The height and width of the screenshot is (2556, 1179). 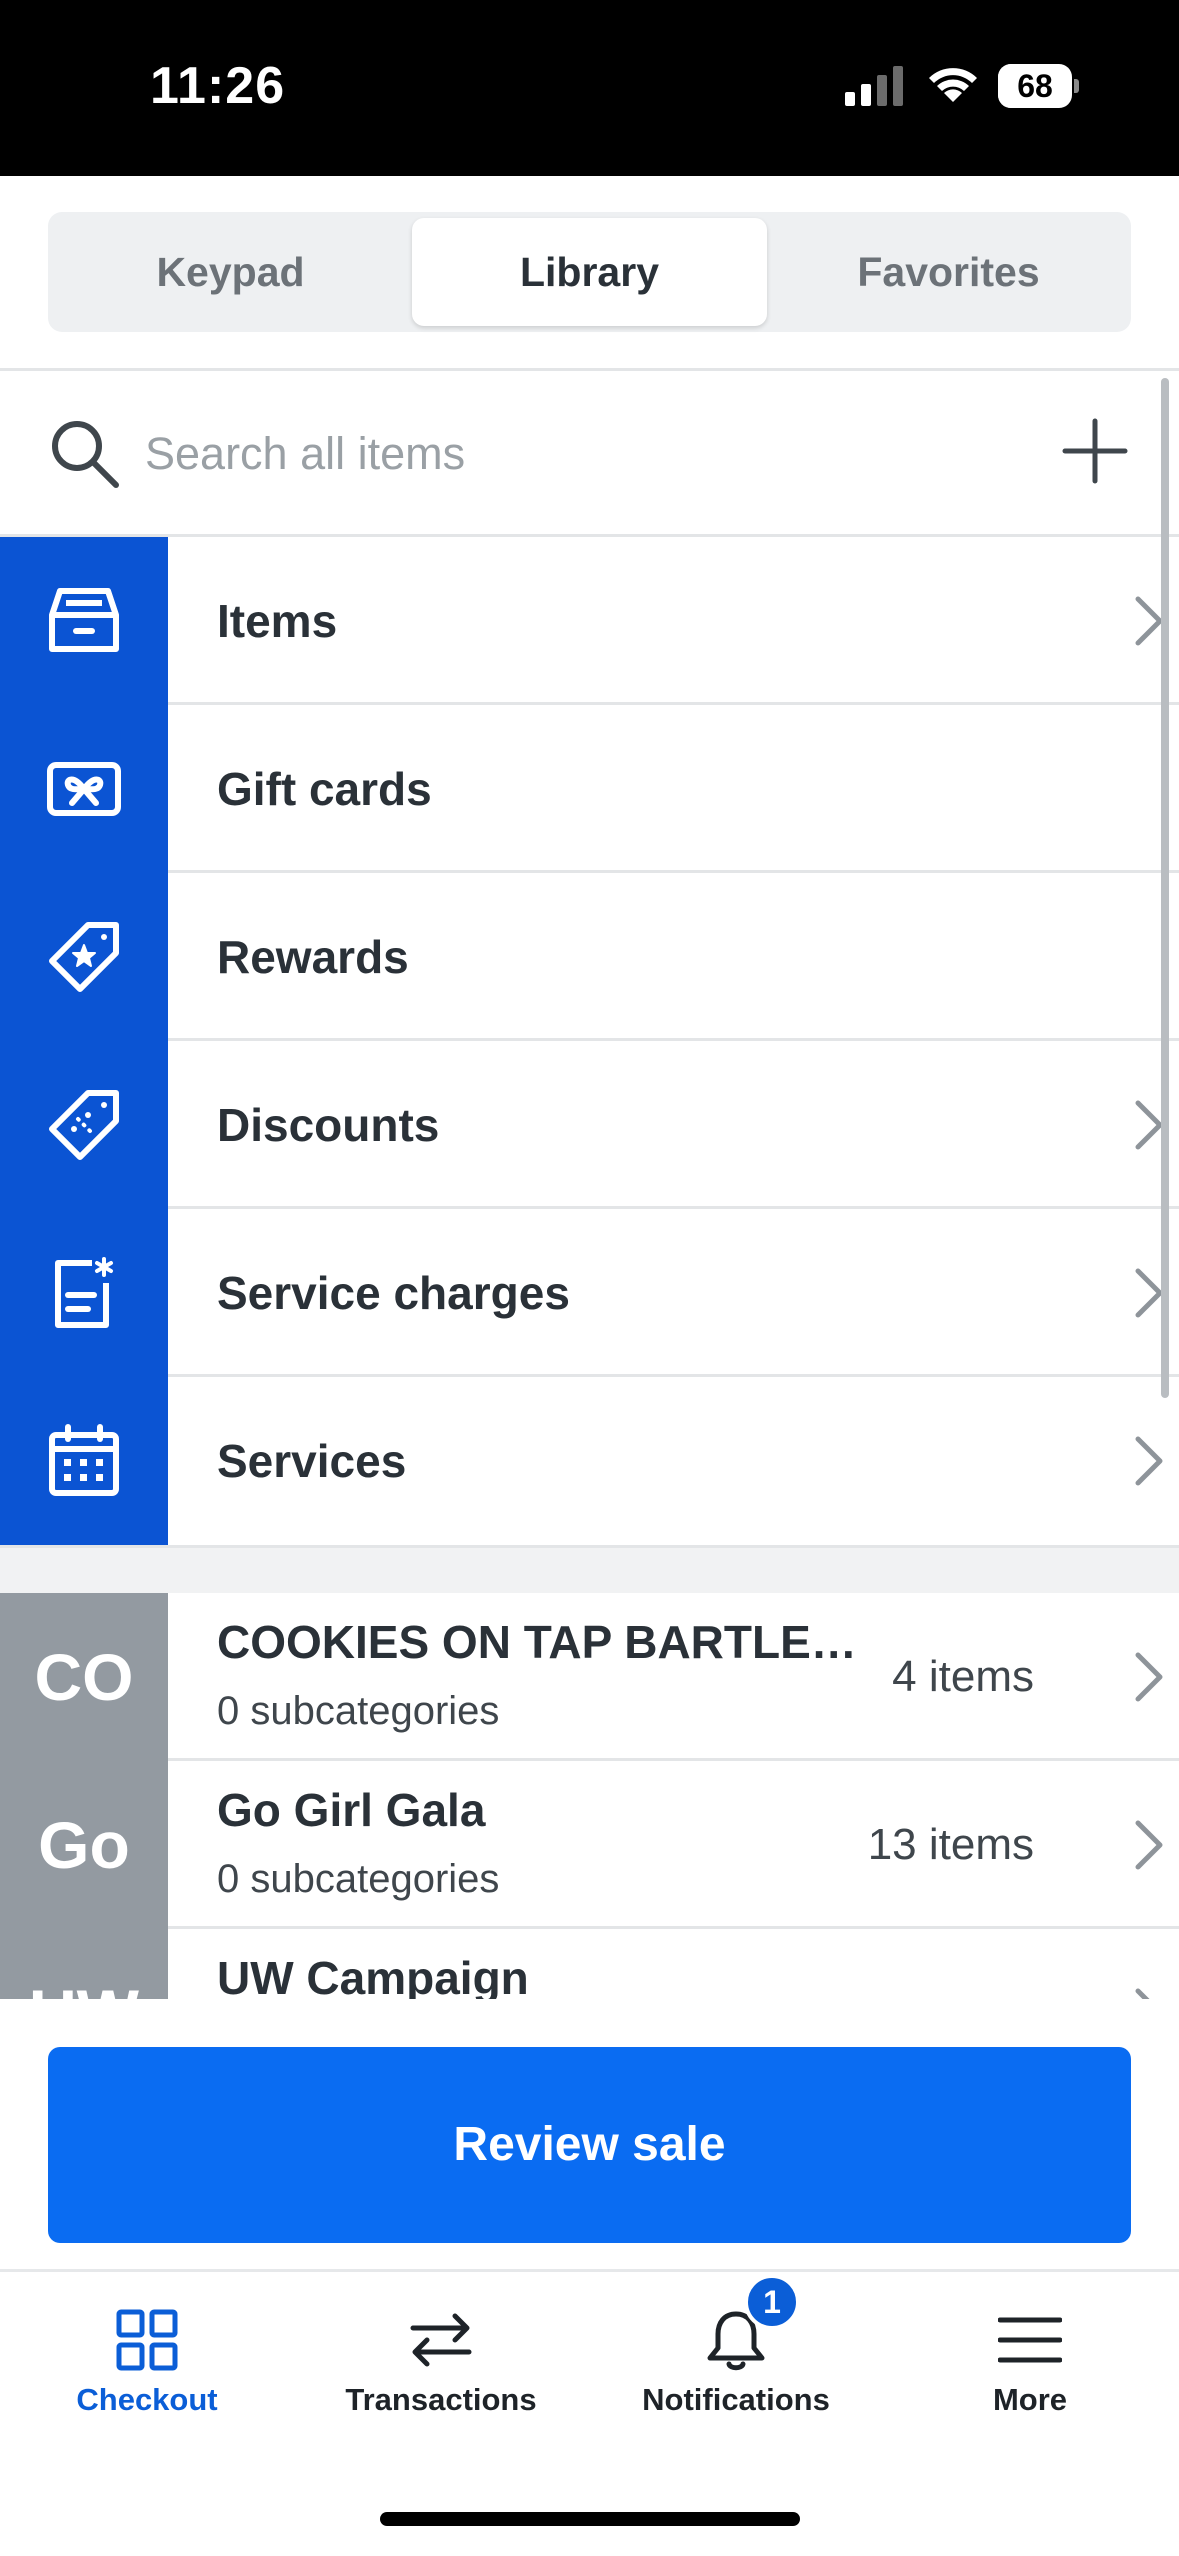 What do you see at coordinates (736, 2357) in the screenshot?
I see `tab-notifications: 1 Notifications` at bounding box center [736, 2357].